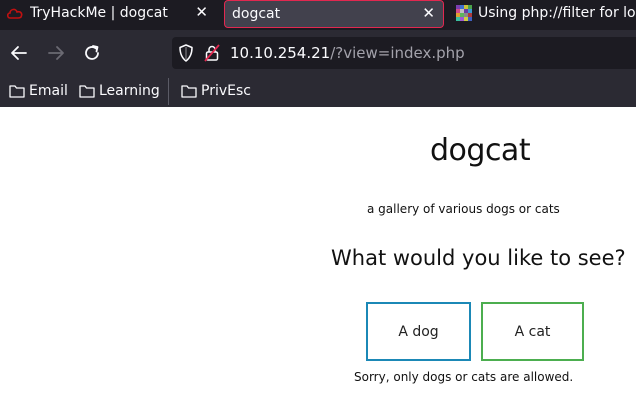 The image size is (636, 405). I want to click on tracking-protection-shield-icon, so click(186, 53).